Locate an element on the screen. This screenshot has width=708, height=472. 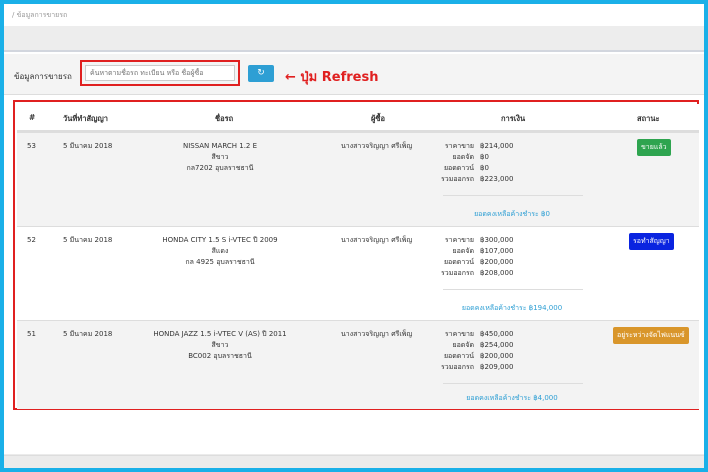
price-line: ราคาขาย ฿300,000 is located at coordinates (479, 240).